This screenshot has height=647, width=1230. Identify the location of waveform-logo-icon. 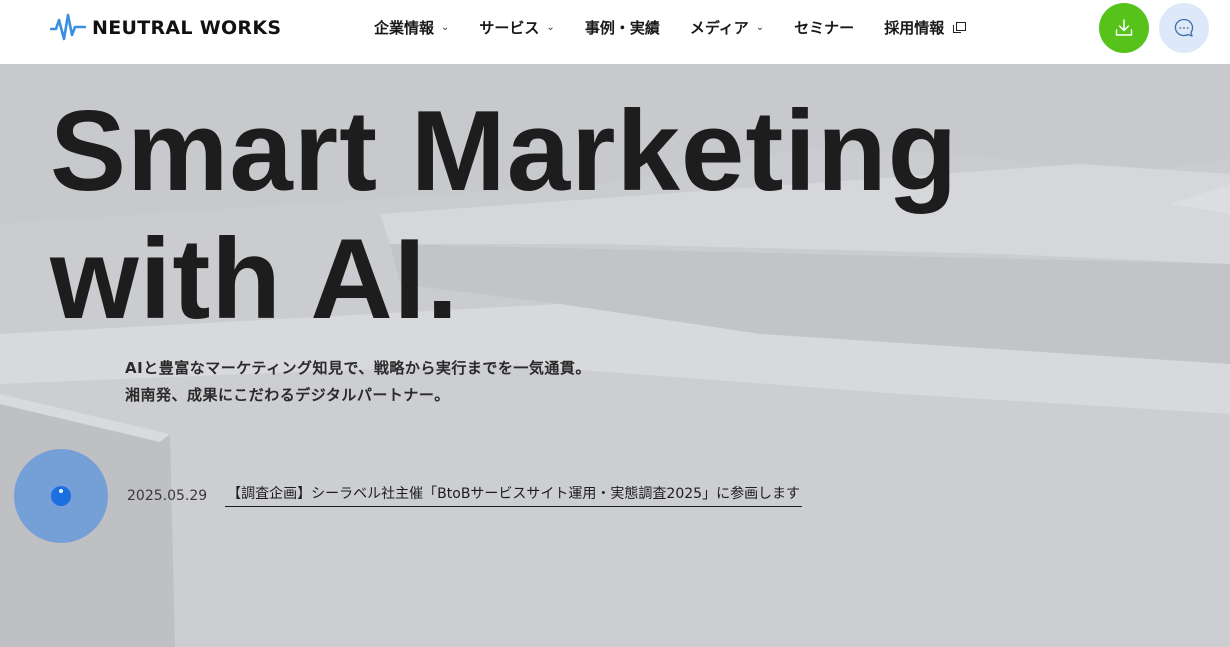
(68, 27).